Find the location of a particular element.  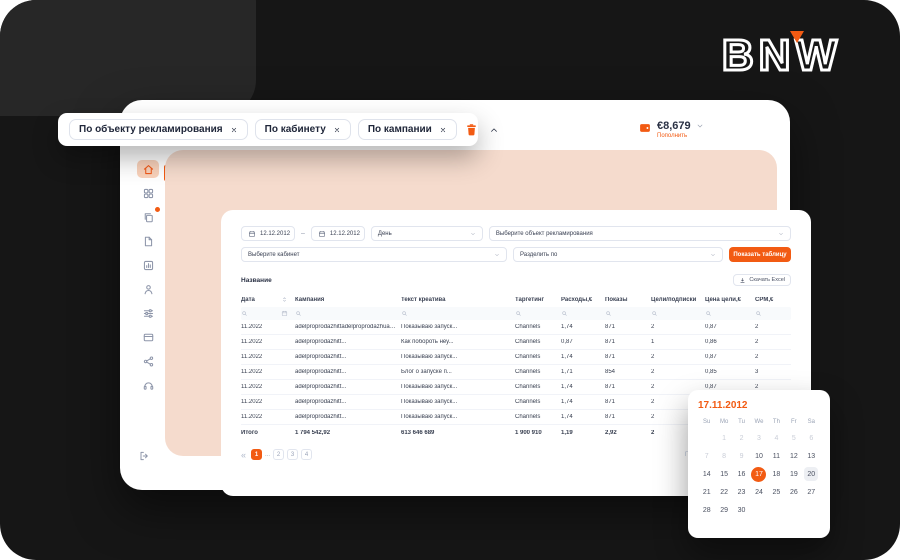

table-header-row: Название Скачать Excel is located at coordinates (516, 280).